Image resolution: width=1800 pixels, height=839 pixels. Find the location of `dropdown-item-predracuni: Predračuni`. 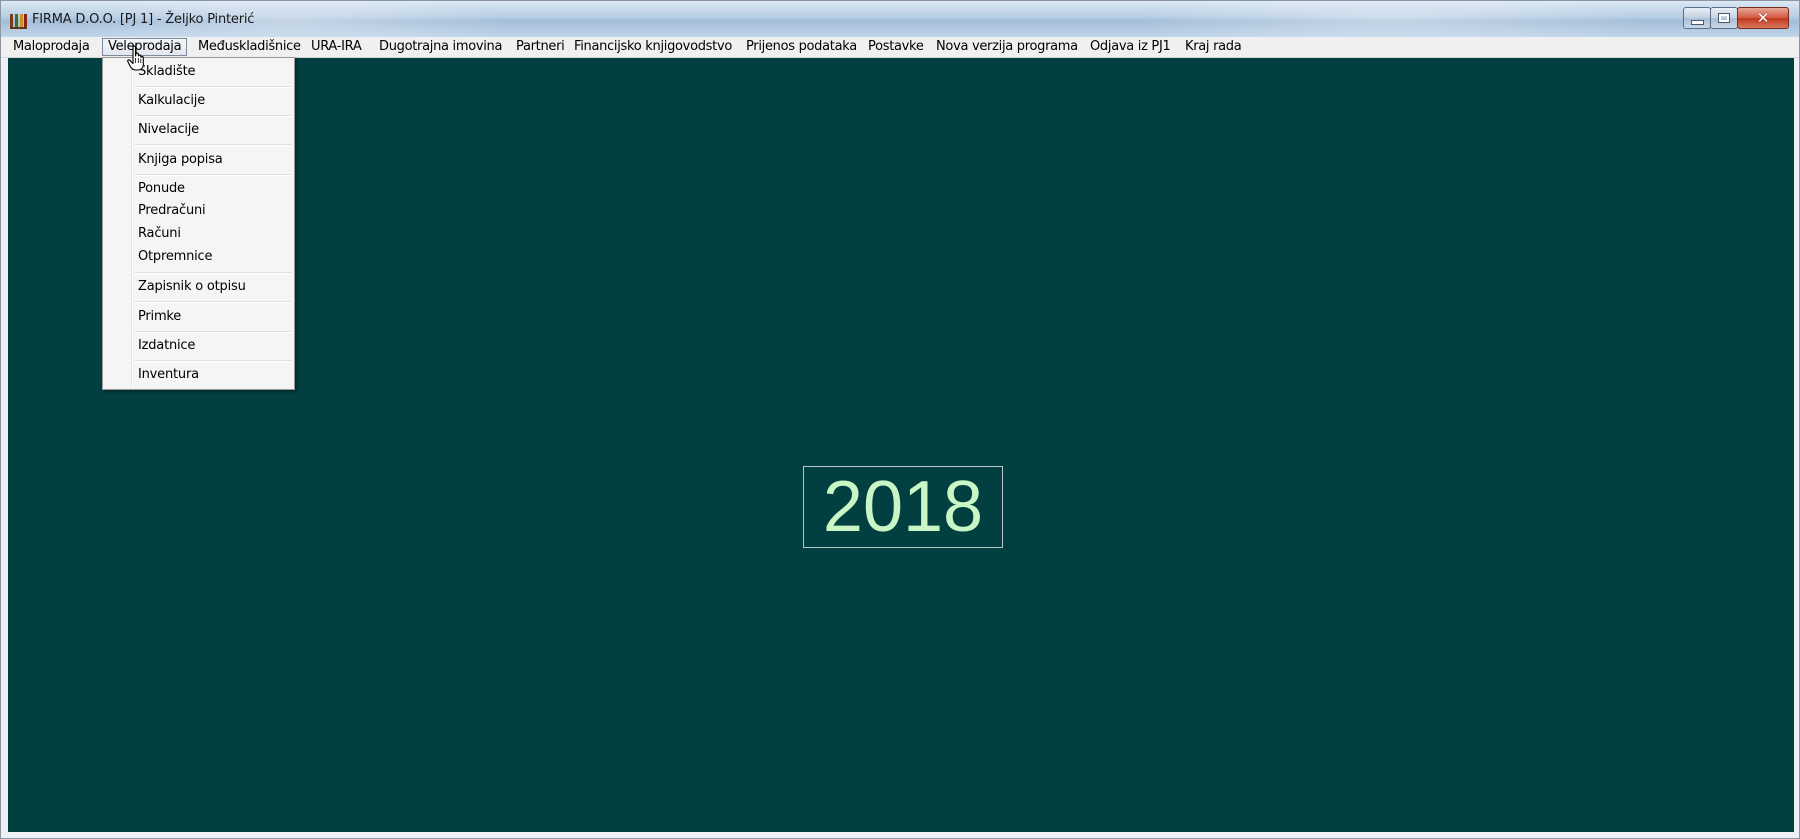

dropdown-item-predracuni: Predračuni is located at coordinates (172, 210).